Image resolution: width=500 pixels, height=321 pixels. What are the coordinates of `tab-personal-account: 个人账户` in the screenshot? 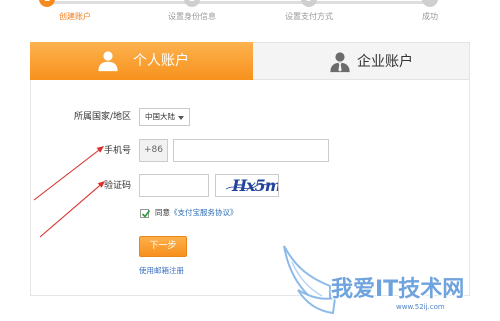 It's located at (141, 61).